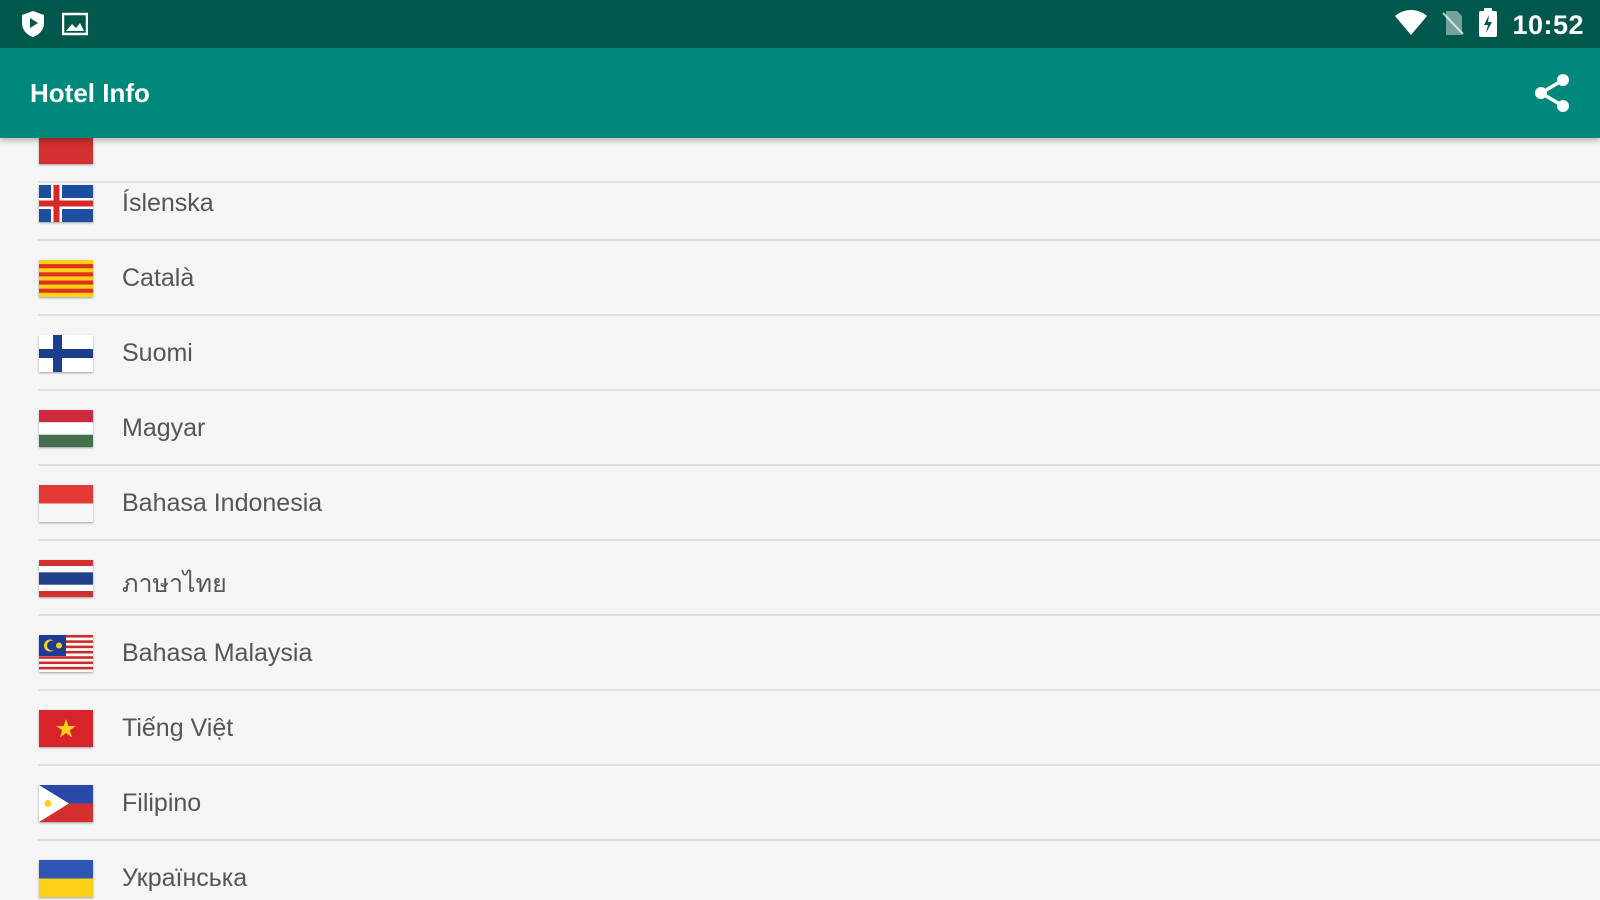 The width and height of the screenshot is (1600, 900). I want to click on vietnam-flag, so click(66, 728).